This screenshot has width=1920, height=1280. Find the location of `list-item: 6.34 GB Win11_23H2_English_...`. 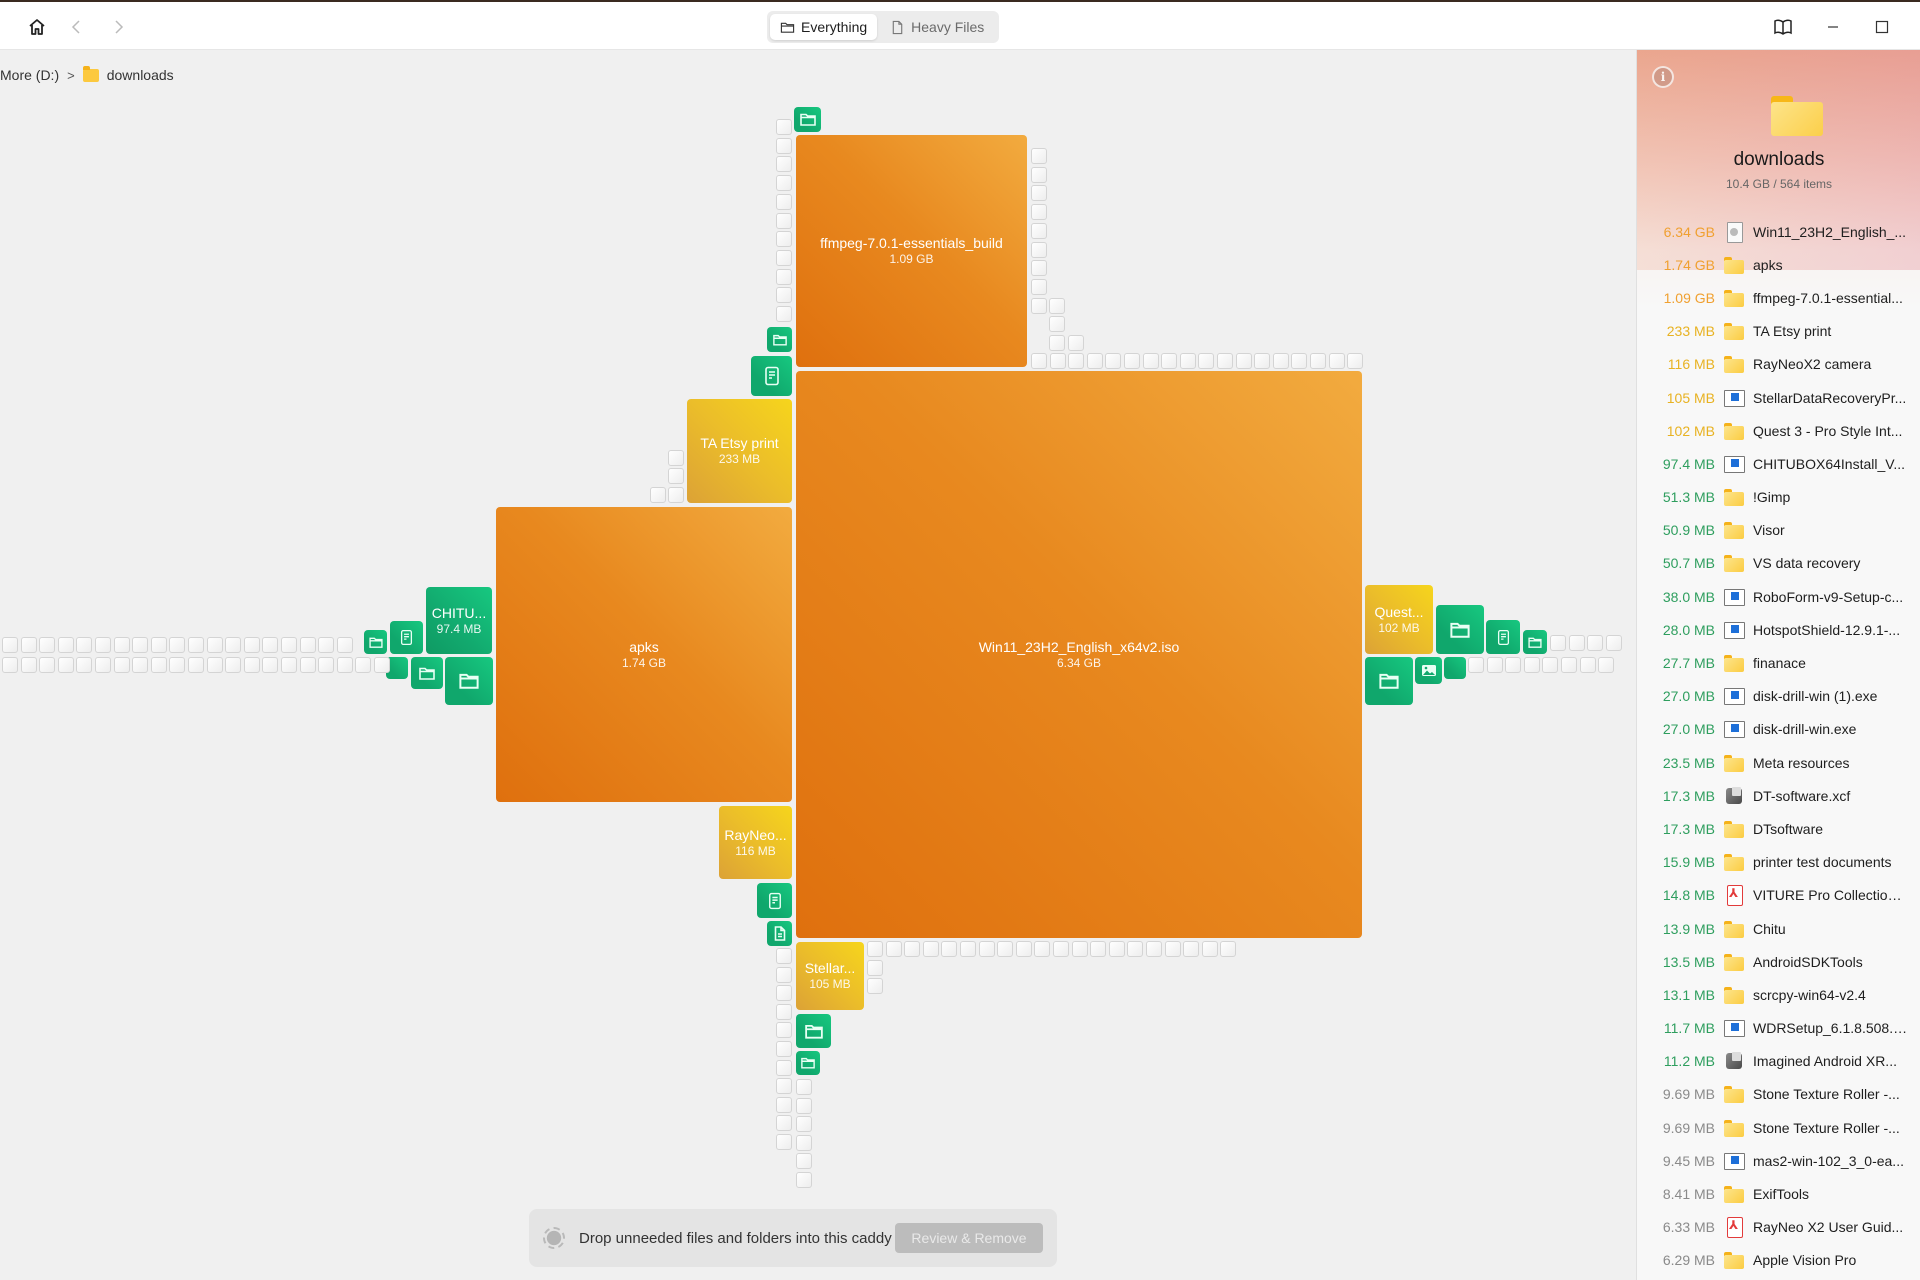

list-item: 6.34 GB Win11_23H2_English_... is located at coordinates (1778, 231).